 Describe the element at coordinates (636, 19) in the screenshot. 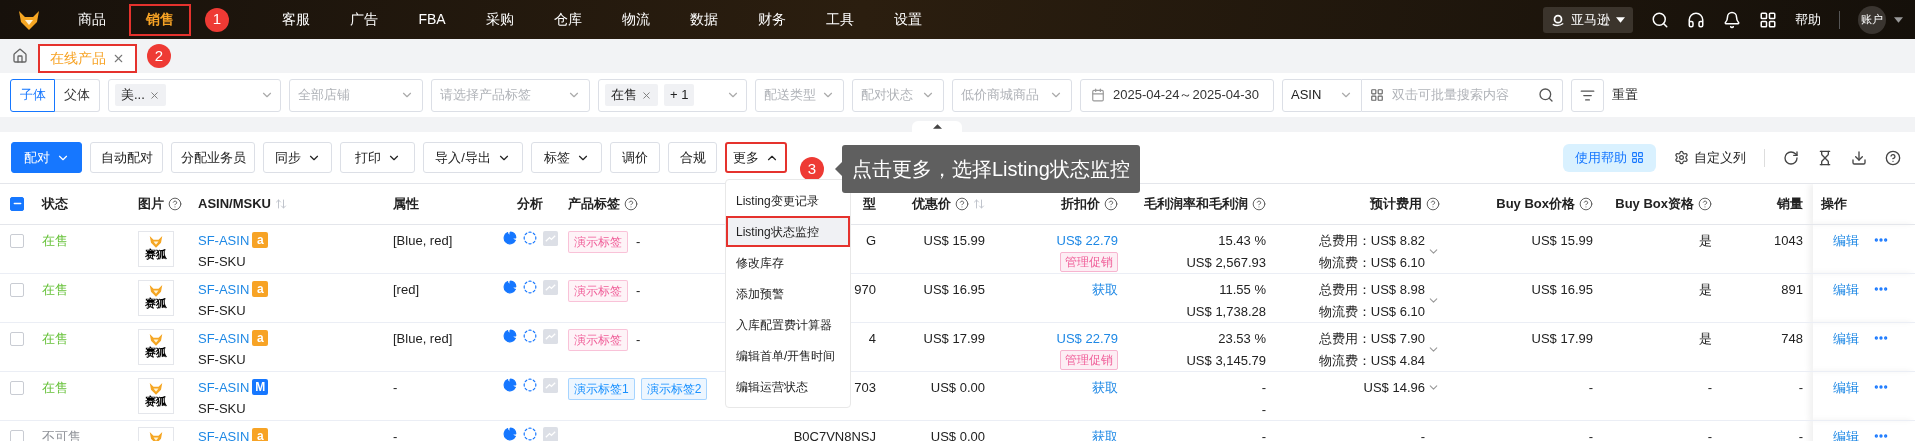

I see `nav-item: 物流` at that location.